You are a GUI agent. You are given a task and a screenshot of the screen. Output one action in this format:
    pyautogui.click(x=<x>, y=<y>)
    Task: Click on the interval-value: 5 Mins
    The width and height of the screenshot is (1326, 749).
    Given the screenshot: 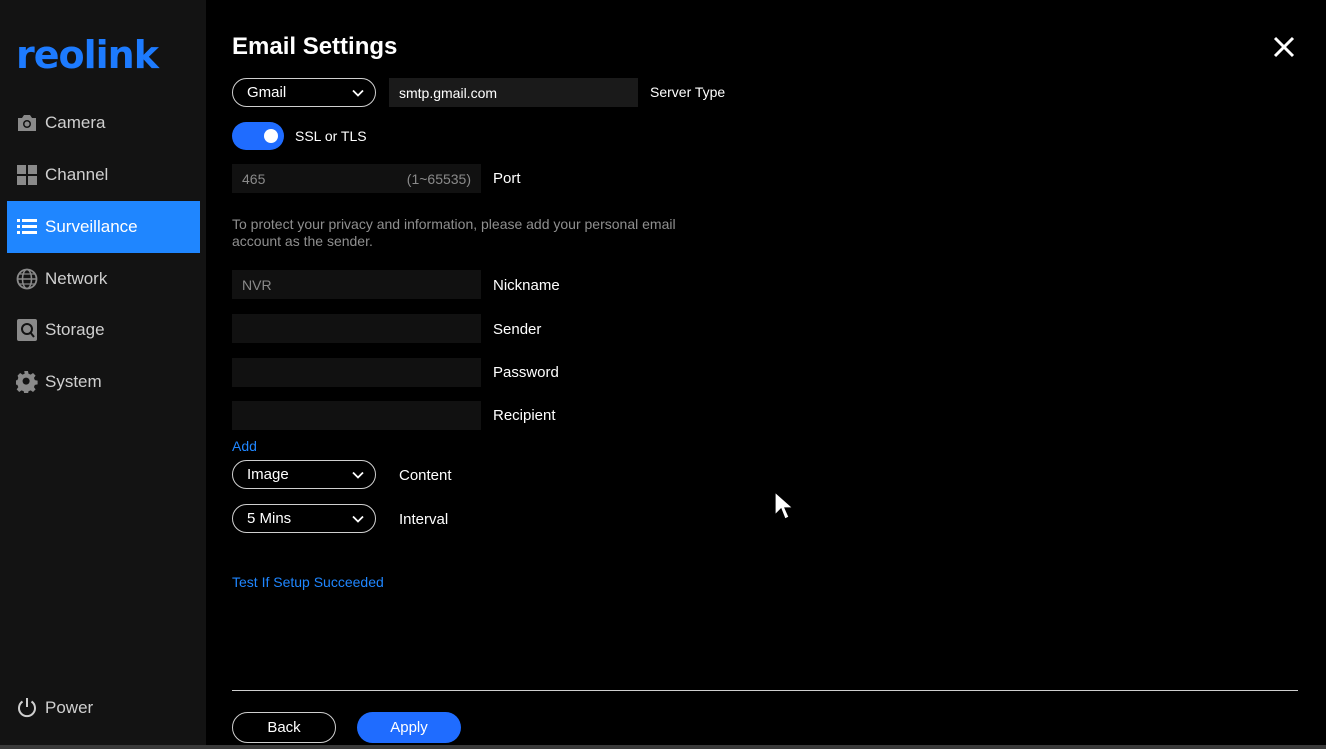 What is the action you would take?
    pyautogui.click(x=269, y=518)
    